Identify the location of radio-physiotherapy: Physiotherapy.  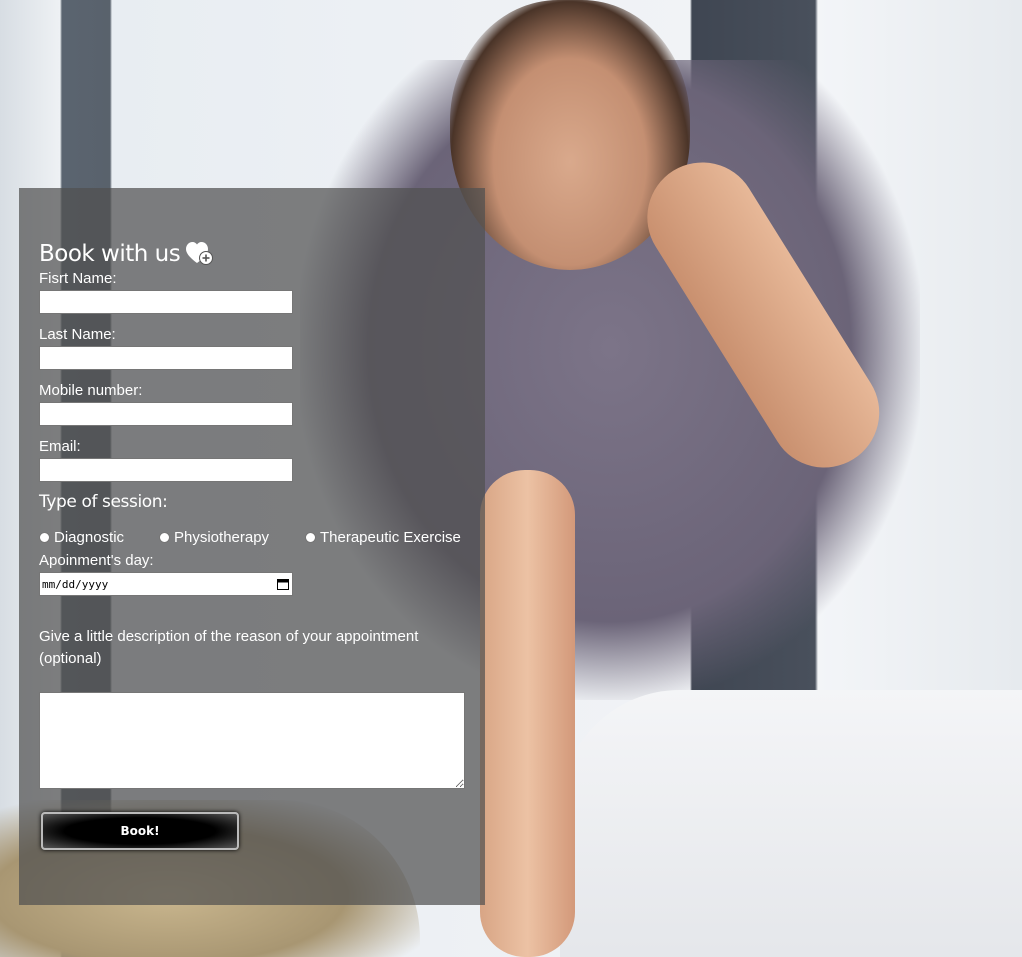
(232, 537).